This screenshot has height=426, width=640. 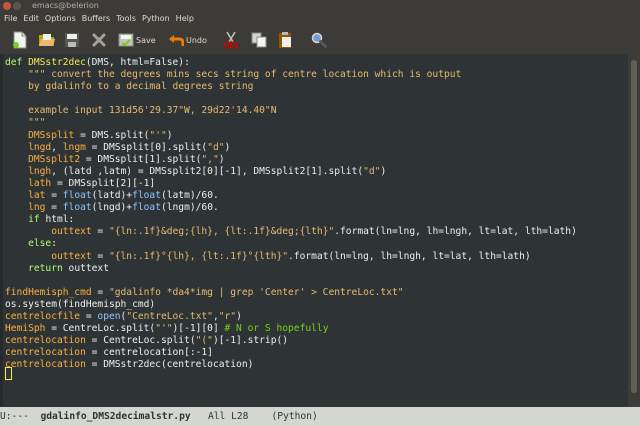 I want to click on code-line: lngd, lngm = DMSsplit[0].split("d"), so click(x=129, y=147).